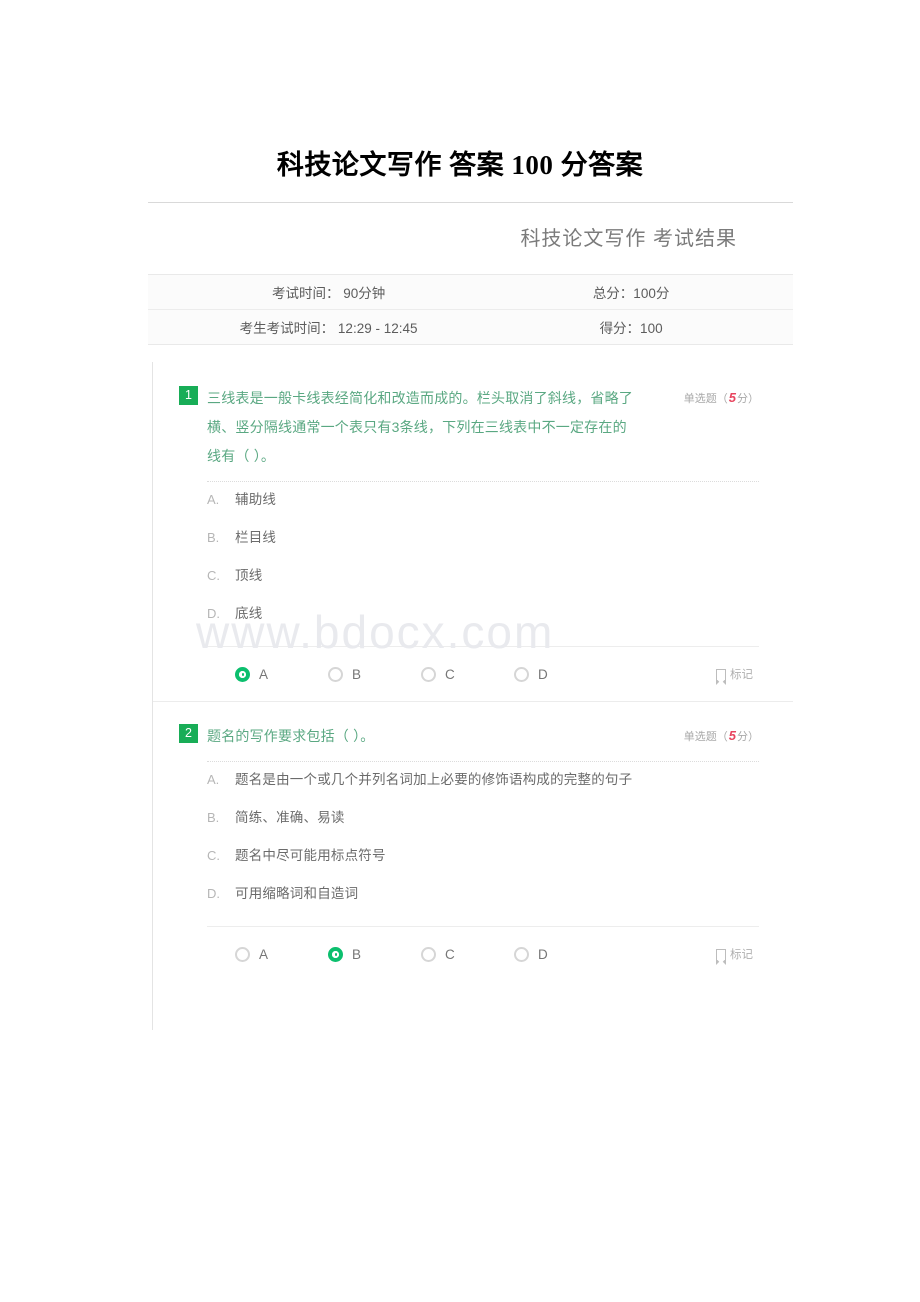 This screenshot has width=920, height=1302. What do you see at coordinates (249, 613) in the screenshot?
I see `option-text: 底线` at bounding box center [249, 613].